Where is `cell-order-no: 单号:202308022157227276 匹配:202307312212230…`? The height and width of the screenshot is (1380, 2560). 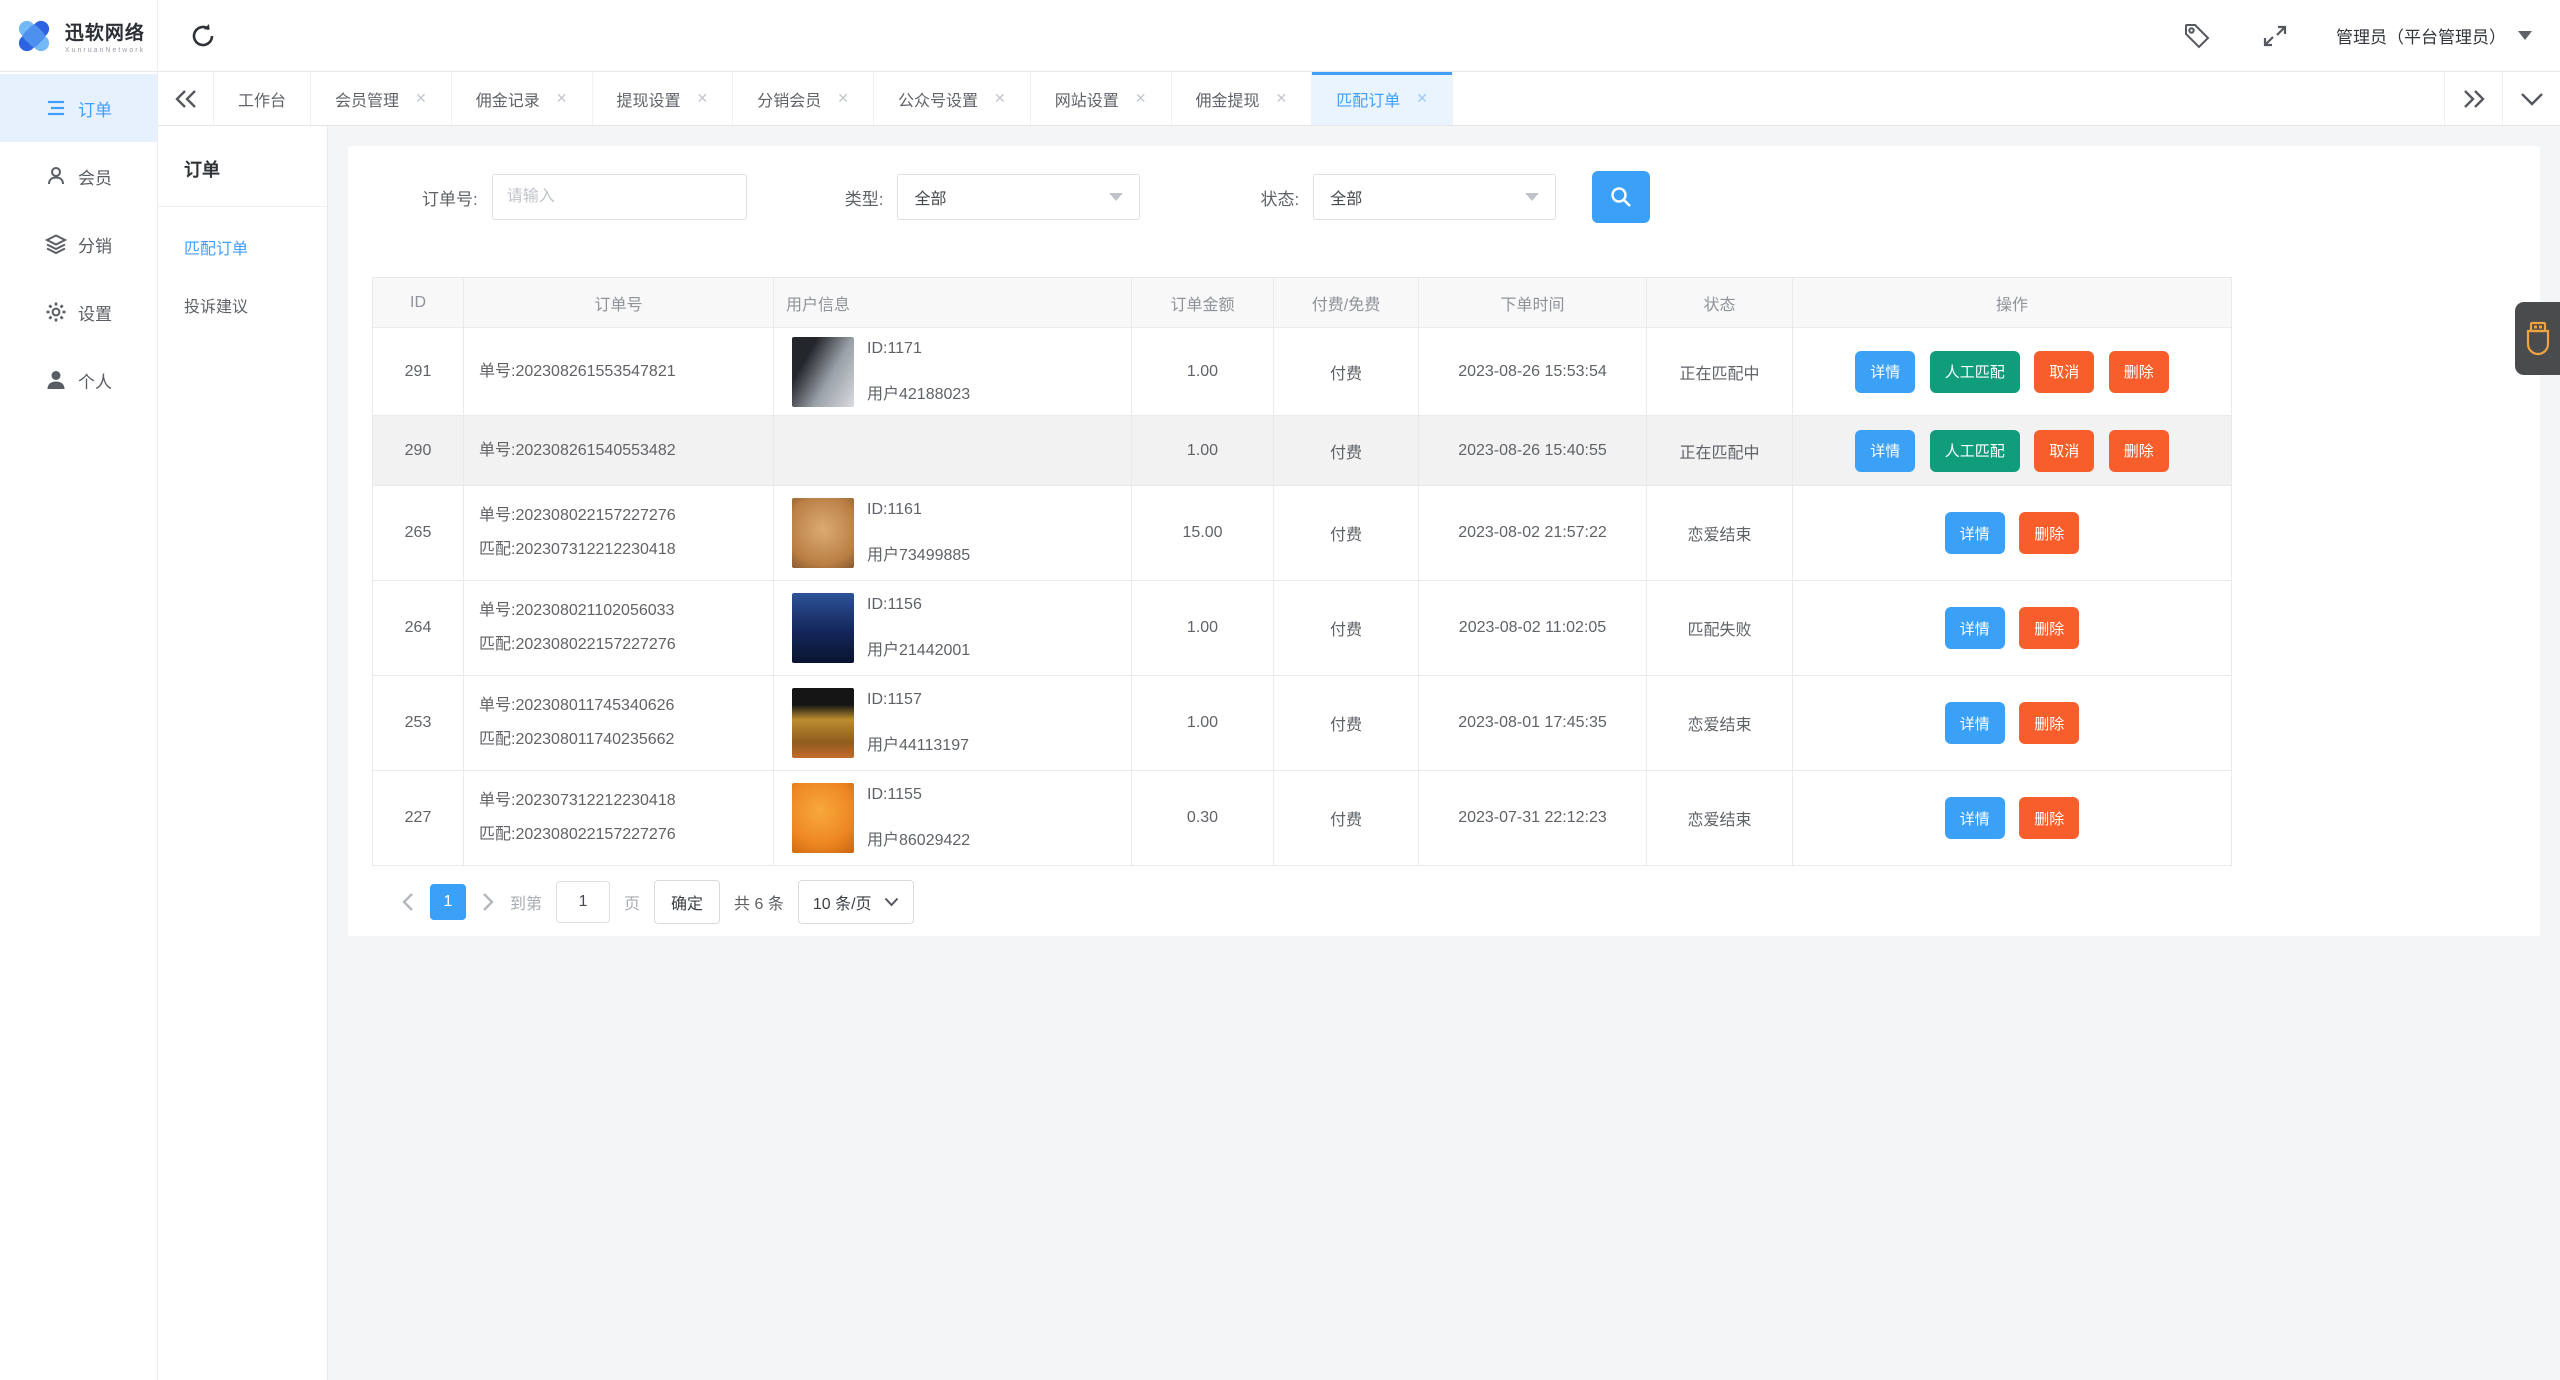 cell-order-no: 单号:202308022157227276 匹配:202307312212230… is located at coordinates (618, 533).